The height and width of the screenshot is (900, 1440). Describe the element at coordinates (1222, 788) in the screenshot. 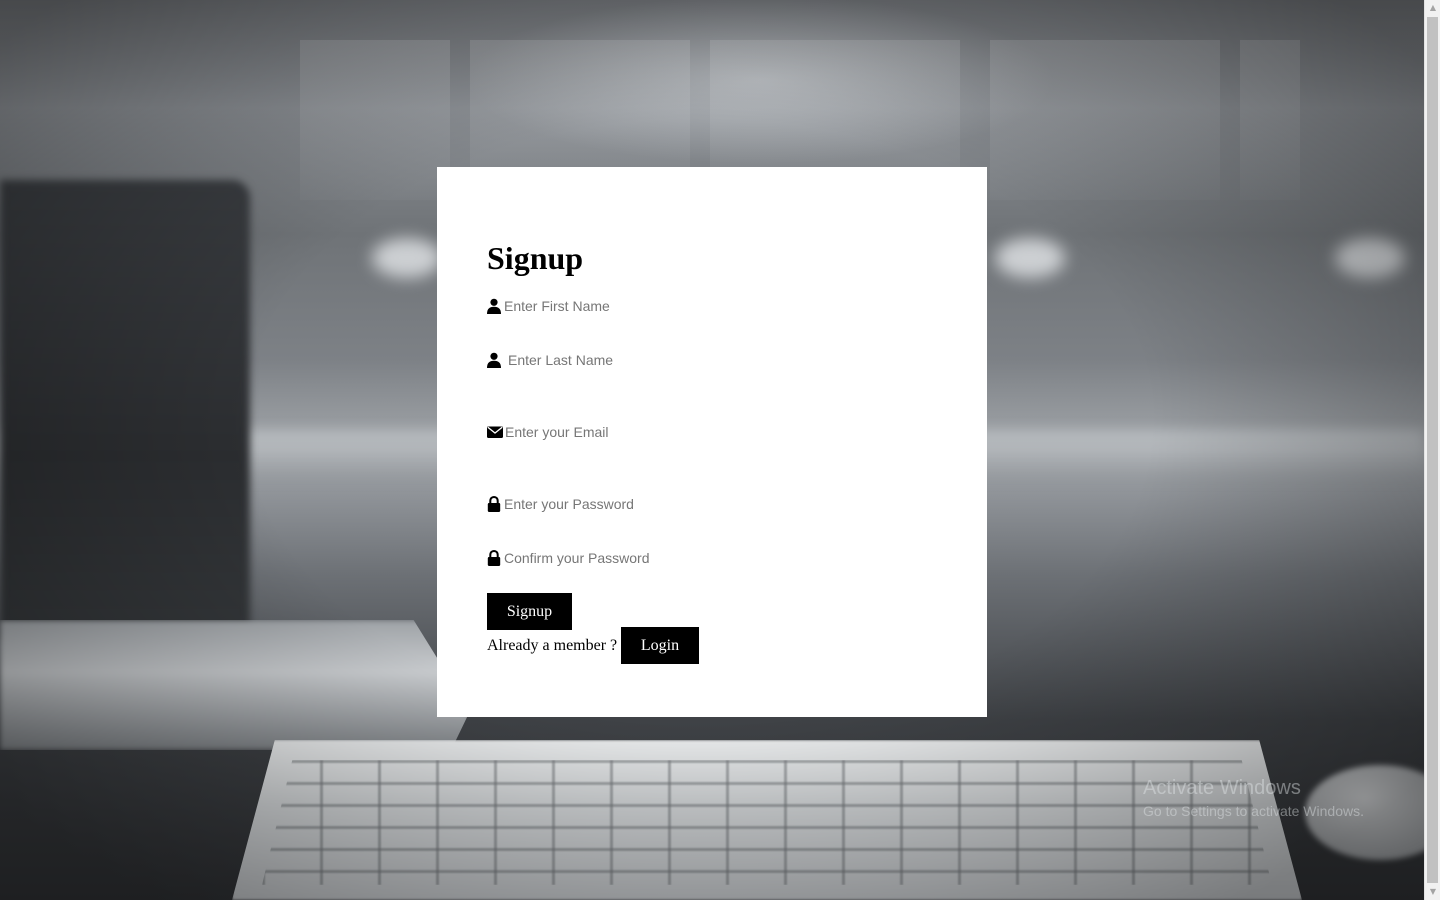

I see `watermark-title: Activate Windows` at that location.